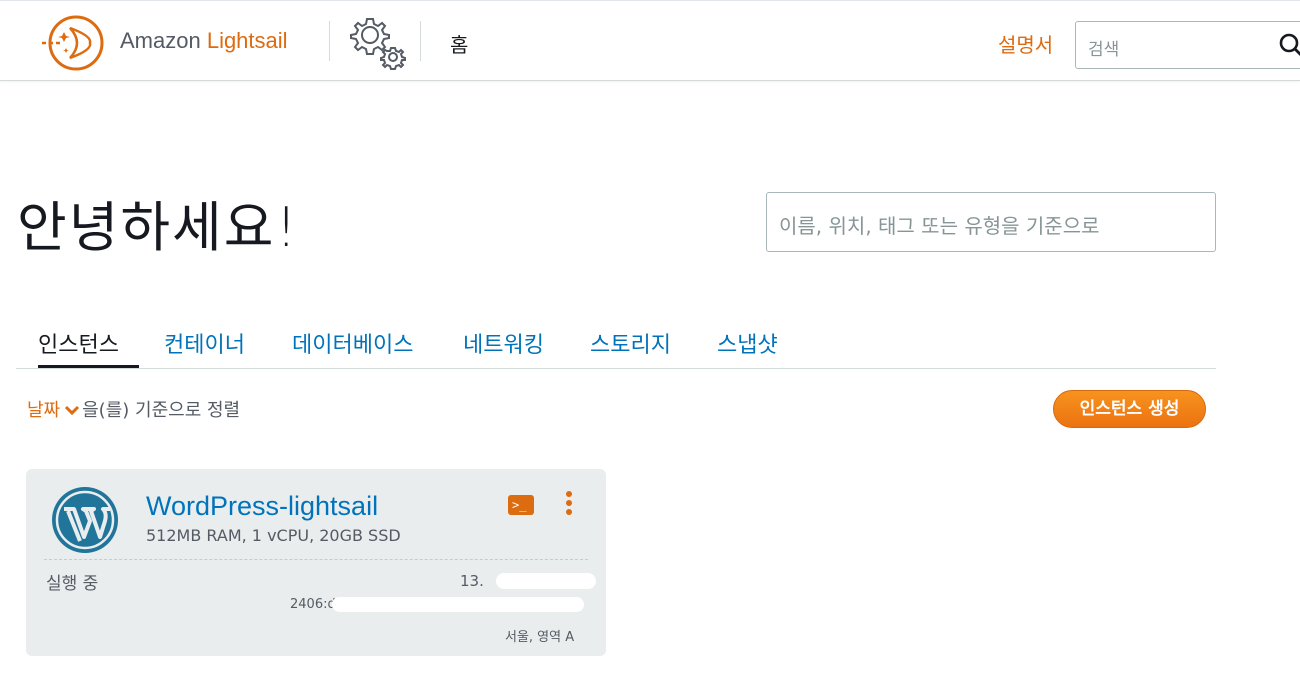 Image resolution: width=1300 pixels, height=691 pixels. Describe the element at coordinates (521, 505) in the screenshot. I see `terminal-icon: >_` at that location.